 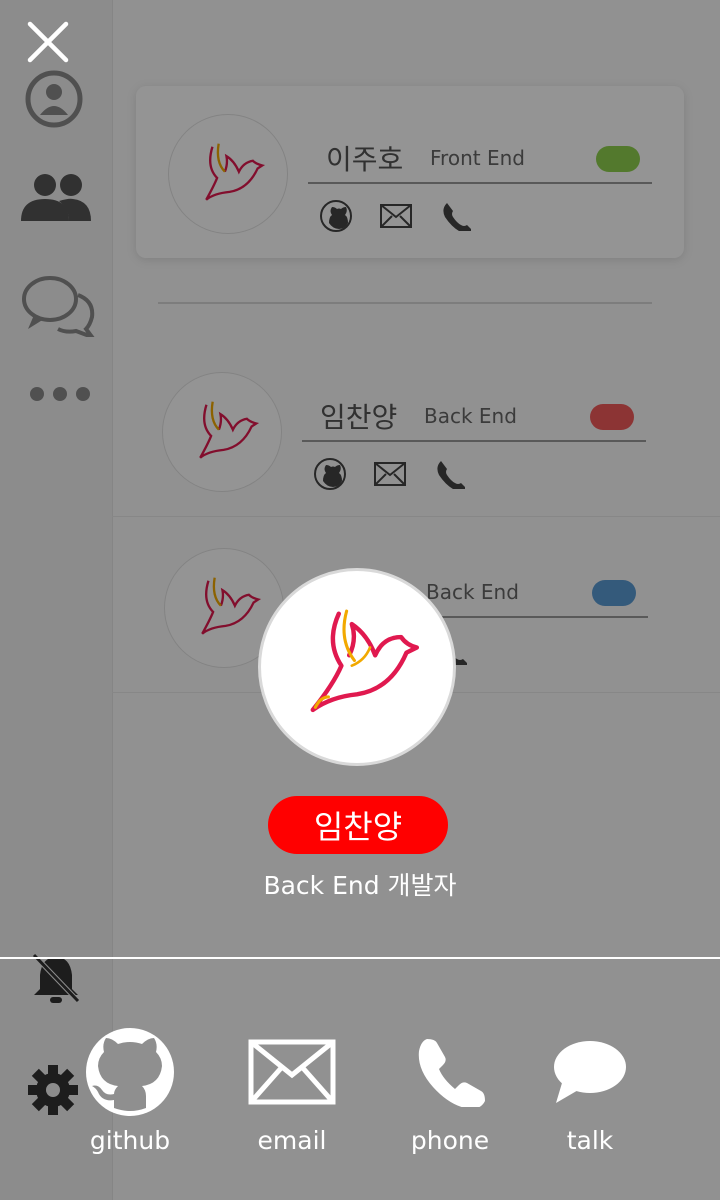 I want to click on github-label: github, so click(x=130, y=1140).